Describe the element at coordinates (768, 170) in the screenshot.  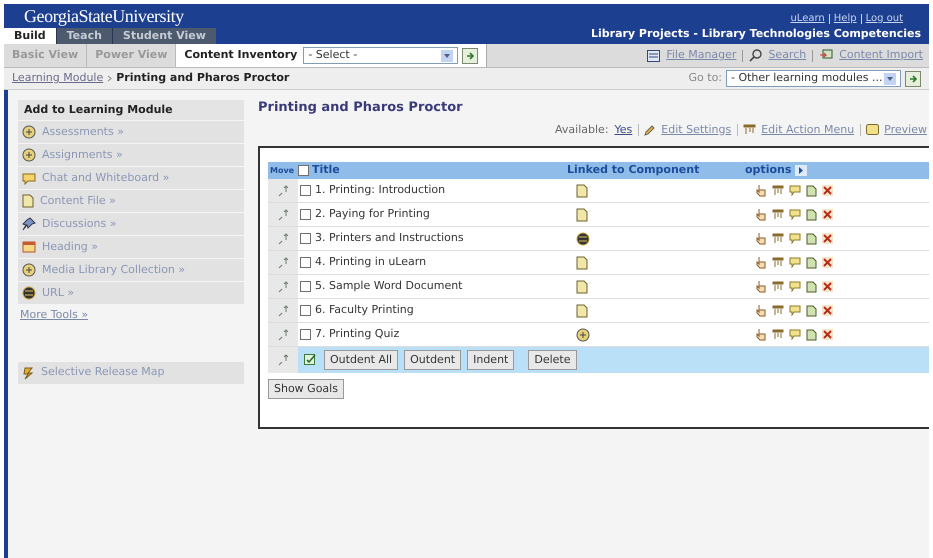
I see `column-header: options` at that location.